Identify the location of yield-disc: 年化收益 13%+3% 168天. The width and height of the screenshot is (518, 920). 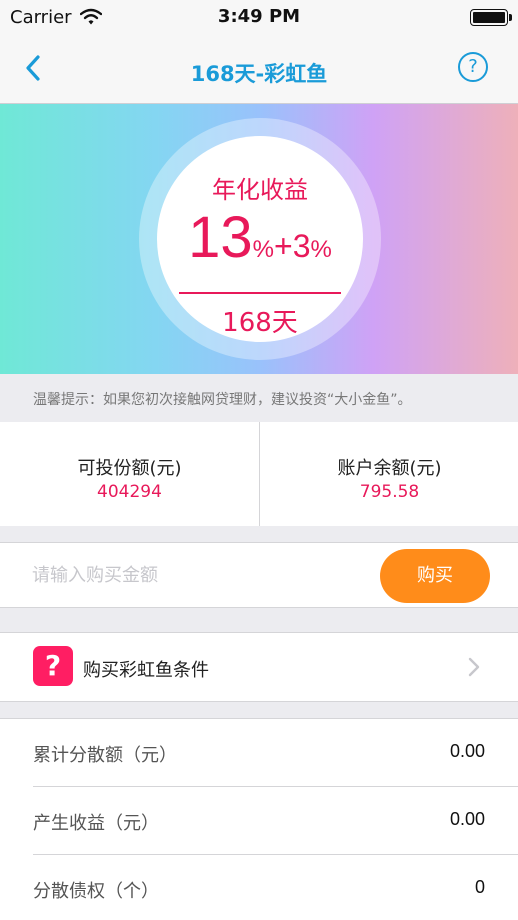
(260, 239).